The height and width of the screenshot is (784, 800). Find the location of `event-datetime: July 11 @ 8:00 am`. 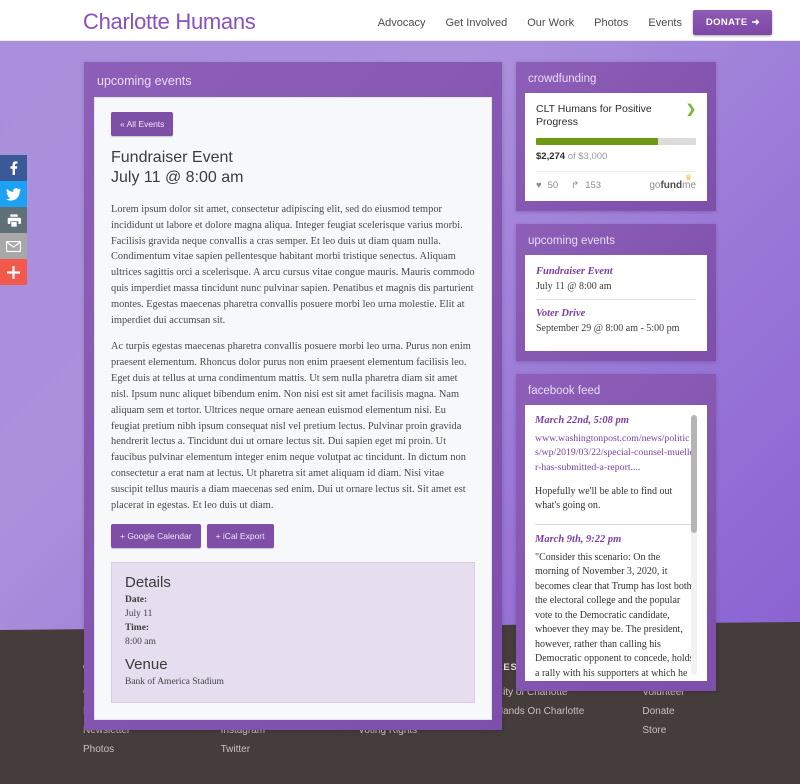

event-datetime: July 11 @ 8:00 am is located at coordinates (177, 178).